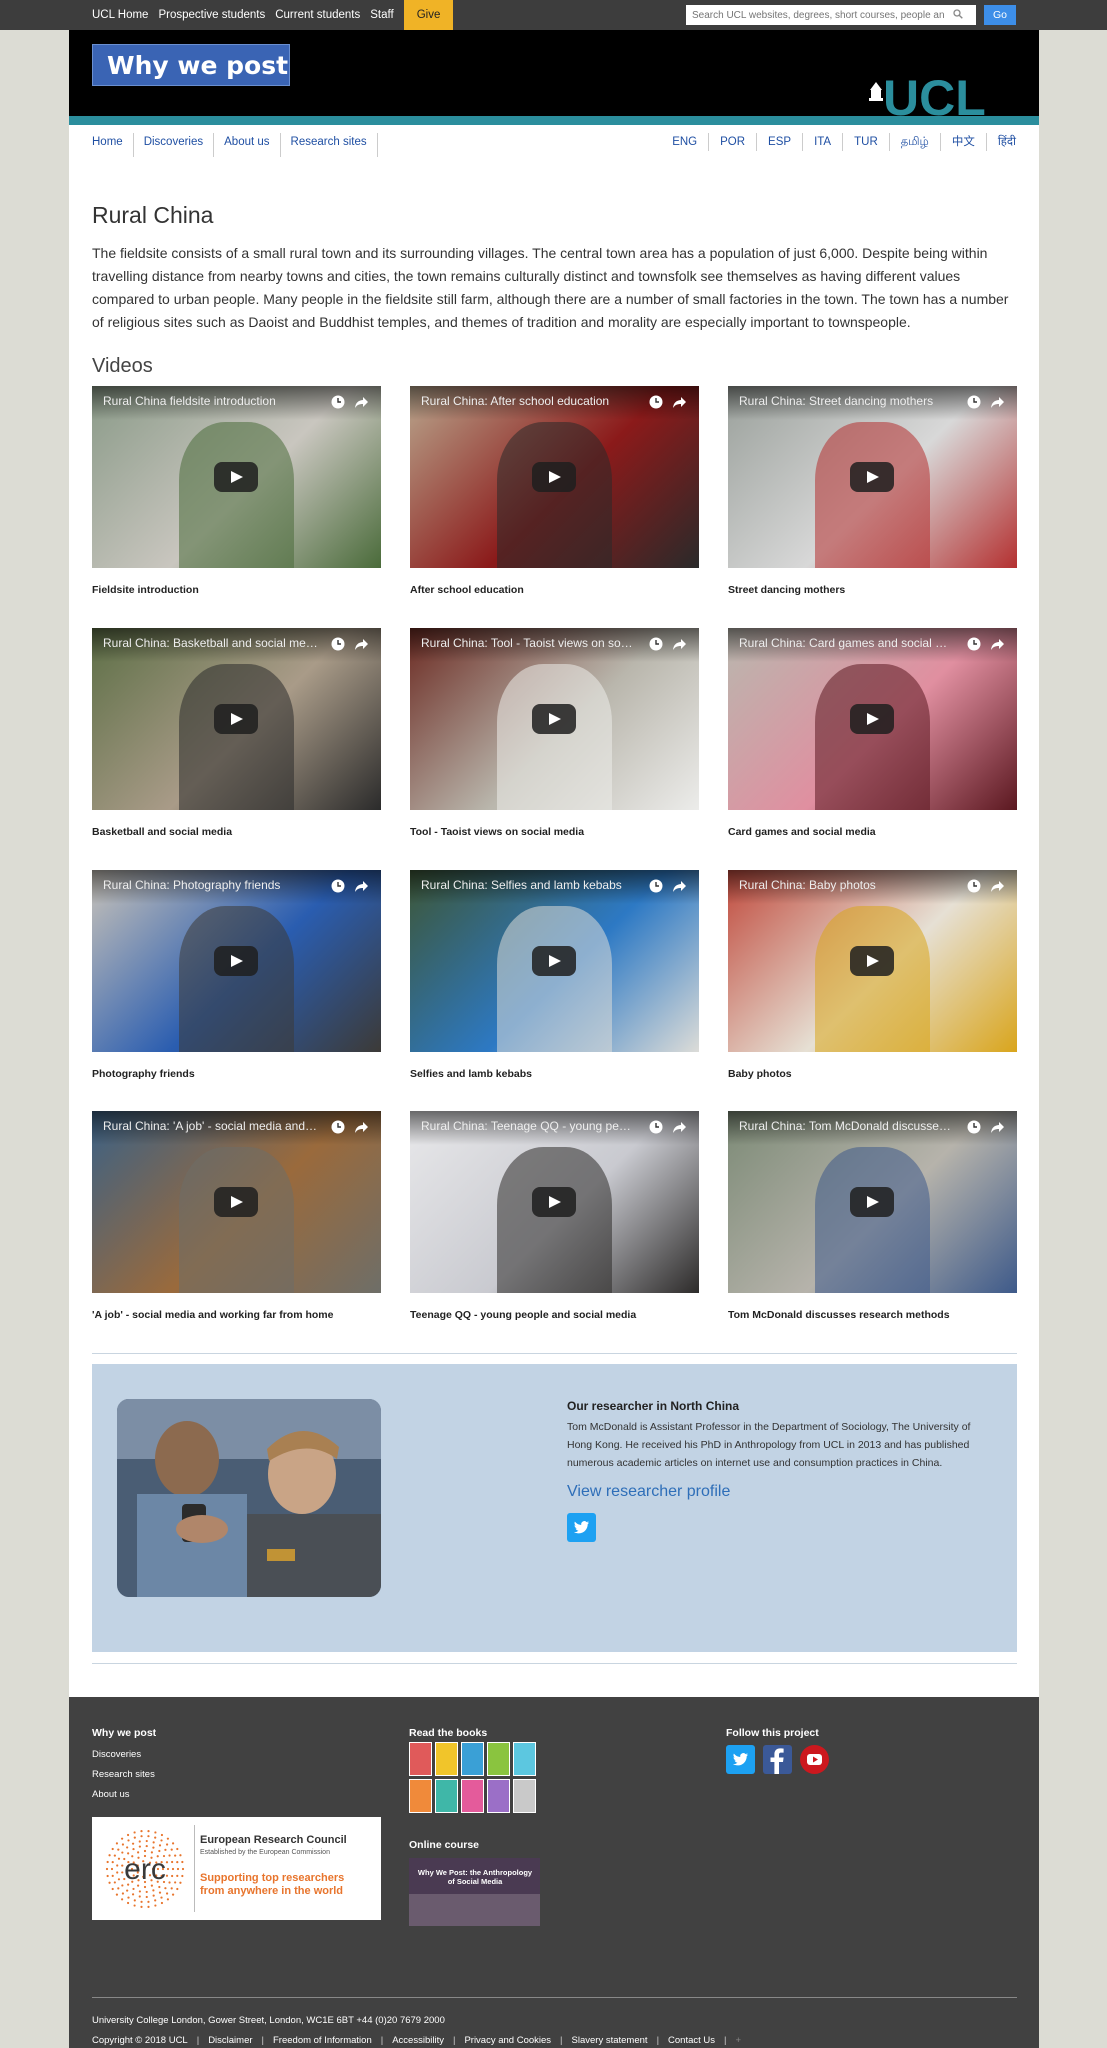  I want to click on nav-about-us: About us, so click(247, 145).